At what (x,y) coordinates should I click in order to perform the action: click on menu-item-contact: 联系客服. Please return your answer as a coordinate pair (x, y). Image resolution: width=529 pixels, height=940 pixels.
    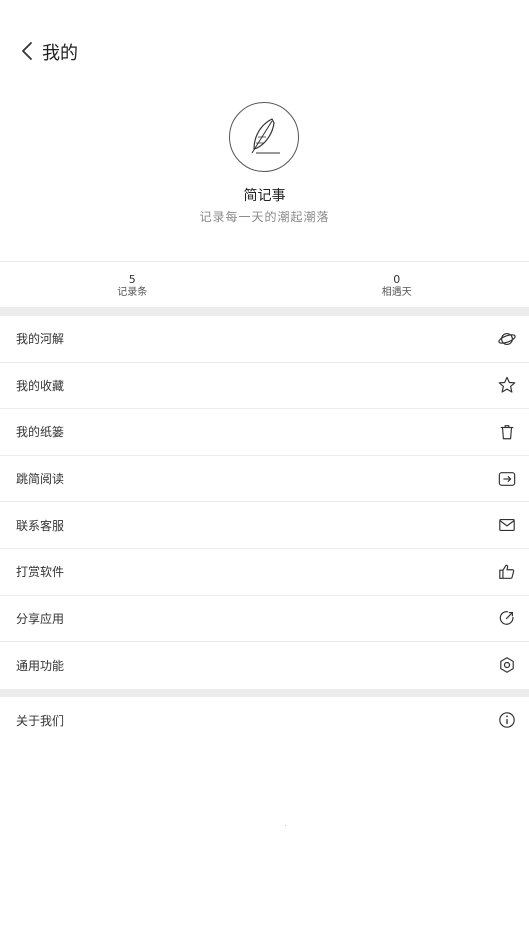
    Looking at the image, I should click on (264, 525).